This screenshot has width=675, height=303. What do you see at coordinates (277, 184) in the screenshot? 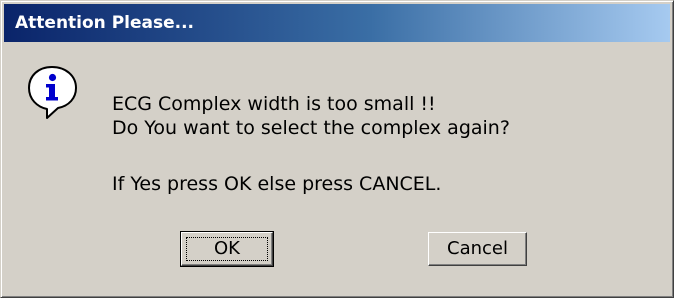
I see `message-line-3: If Yes press OK else press CANCEL.` at bounding box center [277, 184].